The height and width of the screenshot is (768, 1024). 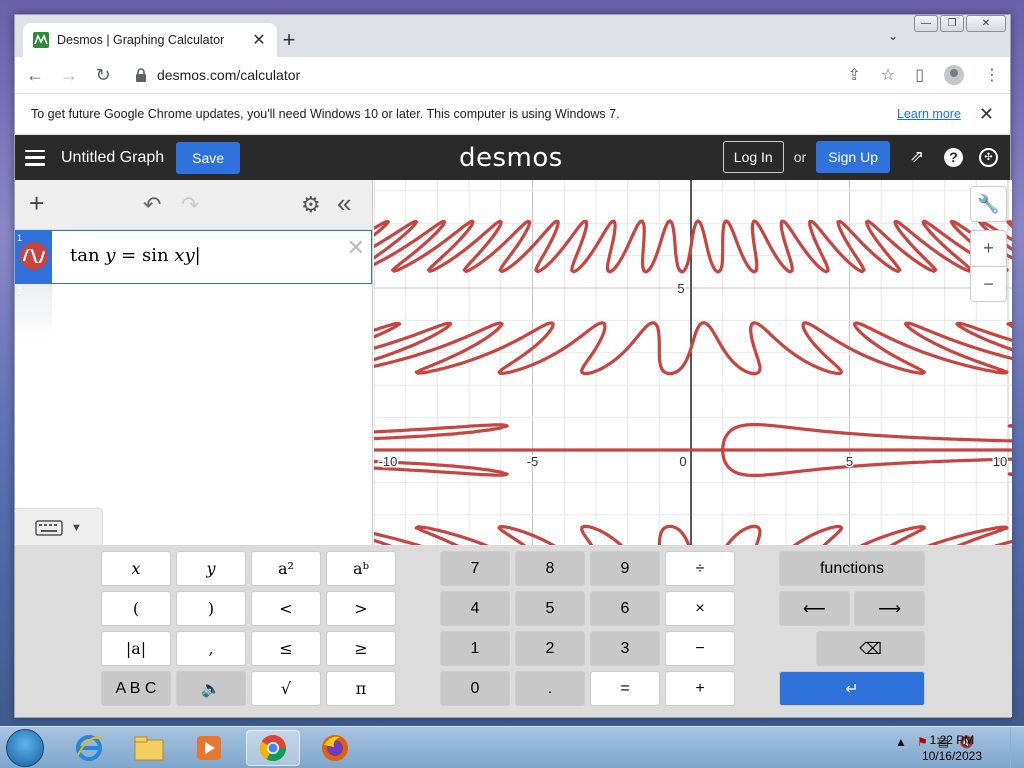 What do you see at coordinates (344, 203) in the screenshot?
I see `collapse-panel-icon: «` at bounding box center [344, 203].